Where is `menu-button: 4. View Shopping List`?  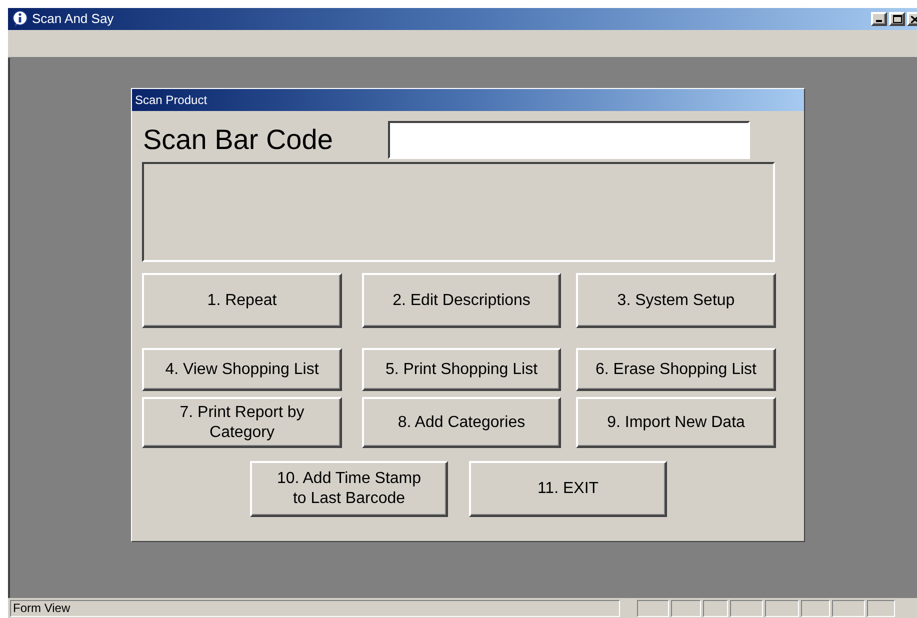 menu-button: 4. View Shopping List is located at coordinates (242, 369).